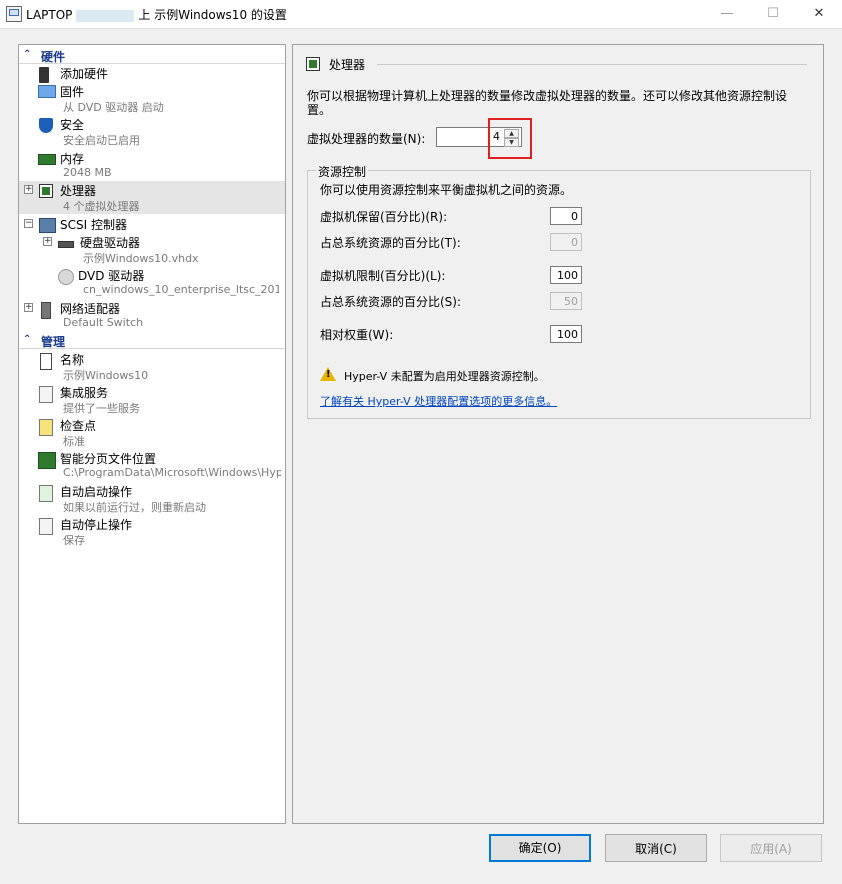 The width and height of the screenshot is (842, 884). Describe the element at coordinates (106, 375) in the screenshot. I see `tree-item-sublabel: 示例Windows10` at that location.